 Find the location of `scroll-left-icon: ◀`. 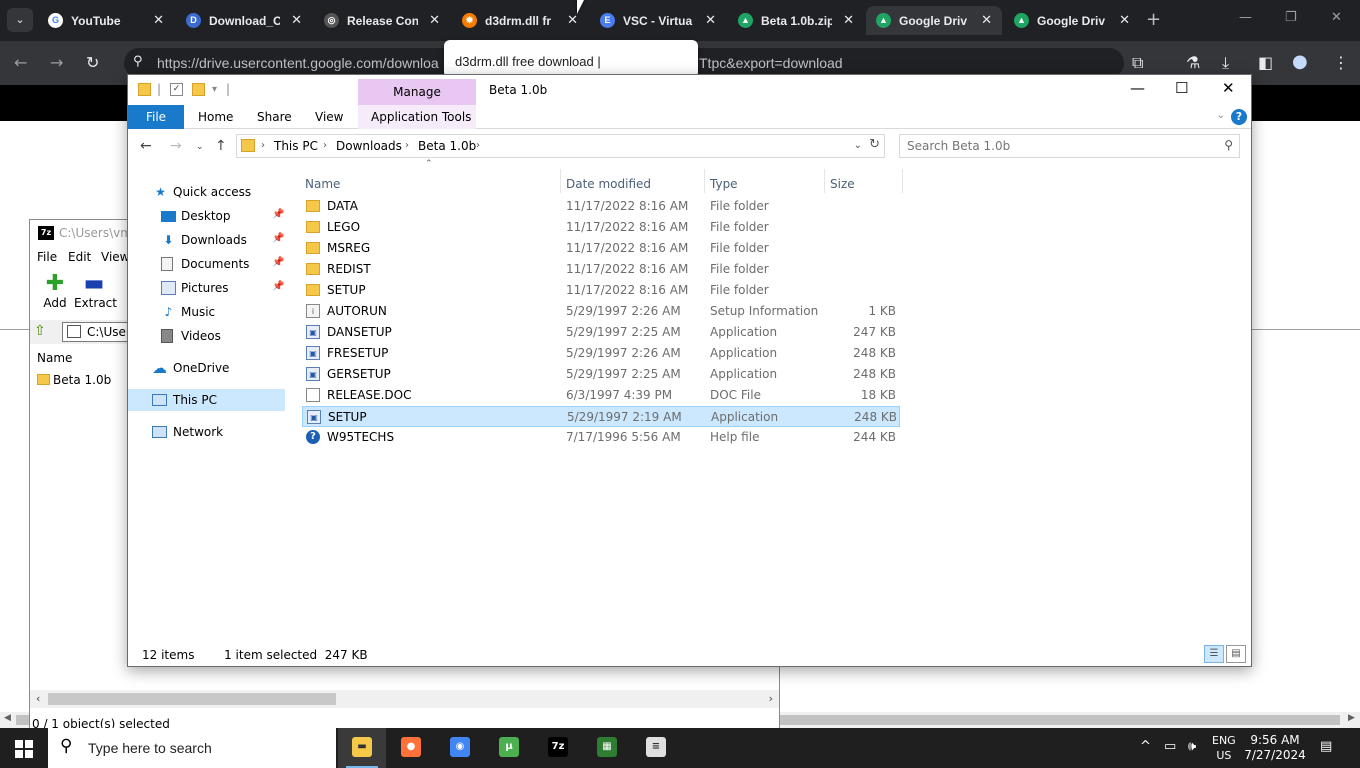

scroll-left-icon: ◀ is located at coordinates (7, 718).